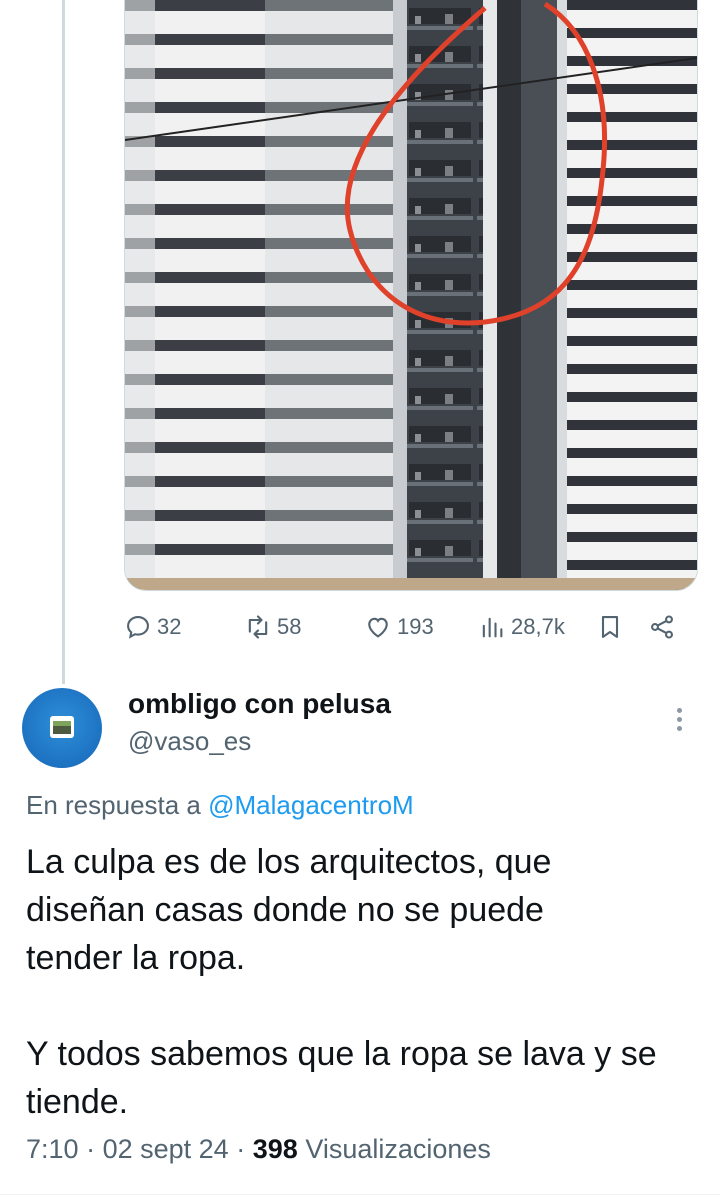 The height and width of the screenshot is (1198, 720). Describe the element at coordinates (492, 627) in the screenshot. I see `views-bar-icon` at that location.